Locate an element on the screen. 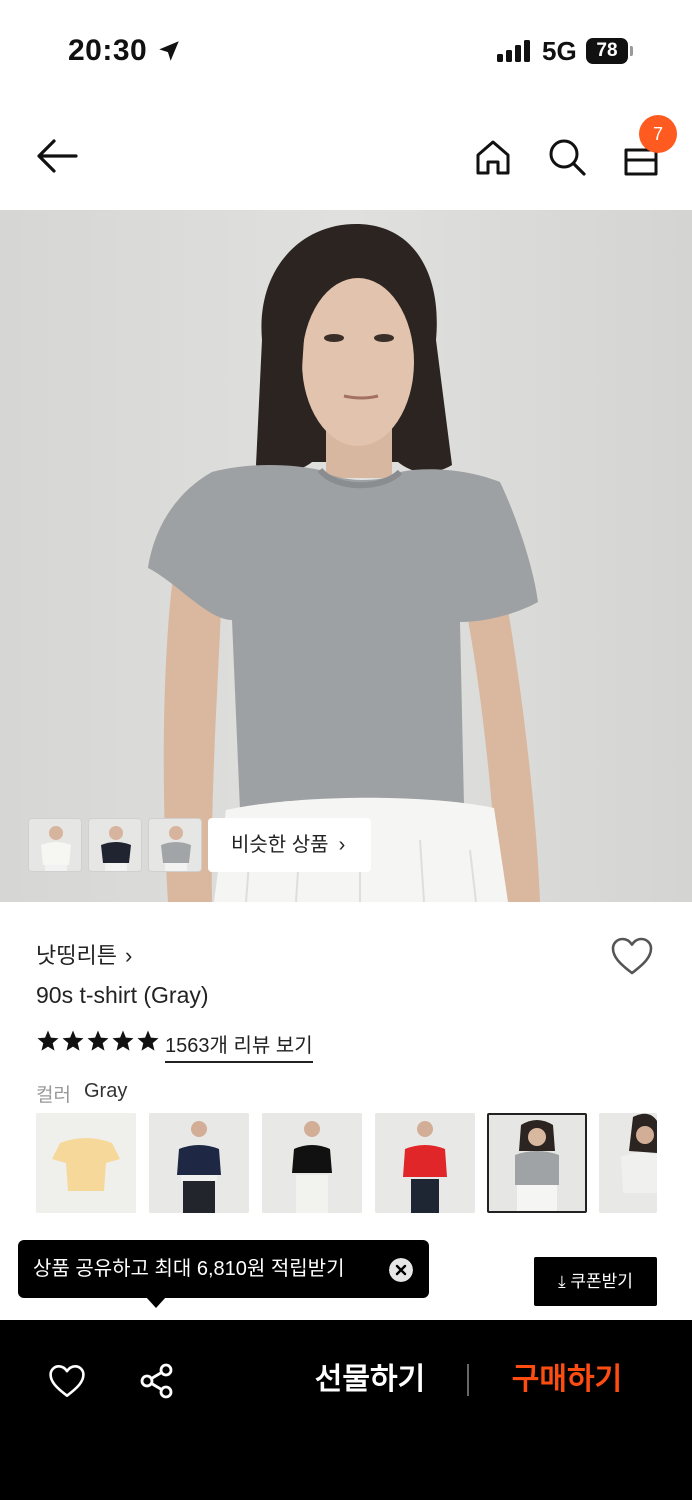  rating-stars is located at coordinates (98, 1042).